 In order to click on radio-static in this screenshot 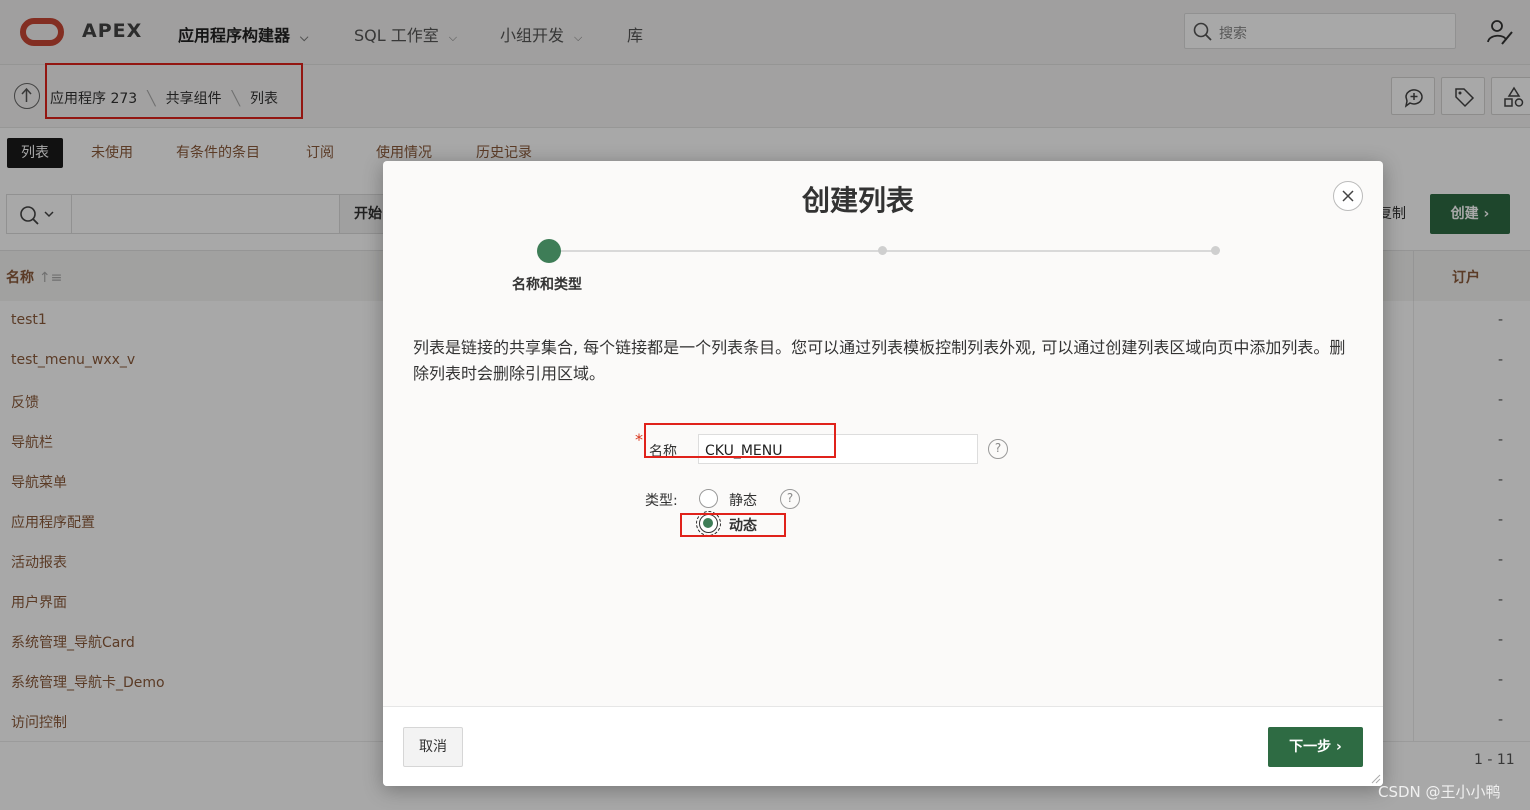, I will do `click(708, 498)`.